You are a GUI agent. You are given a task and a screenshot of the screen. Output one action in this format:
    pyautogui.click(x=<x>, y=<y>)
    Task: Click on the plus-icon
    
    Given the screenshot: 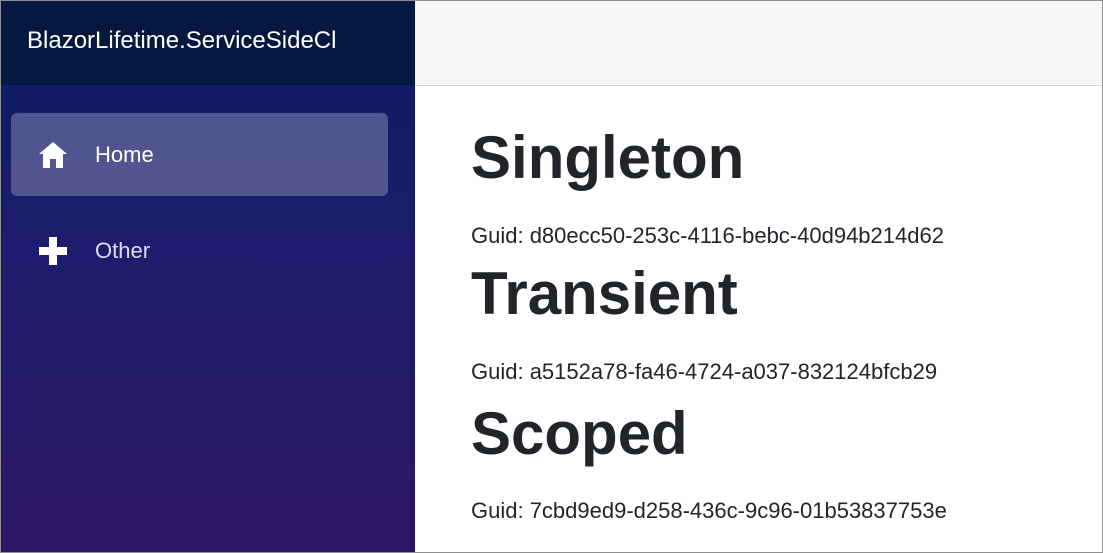 What is the action you would take?
    pyautogui.click(x=53, y=251)
    